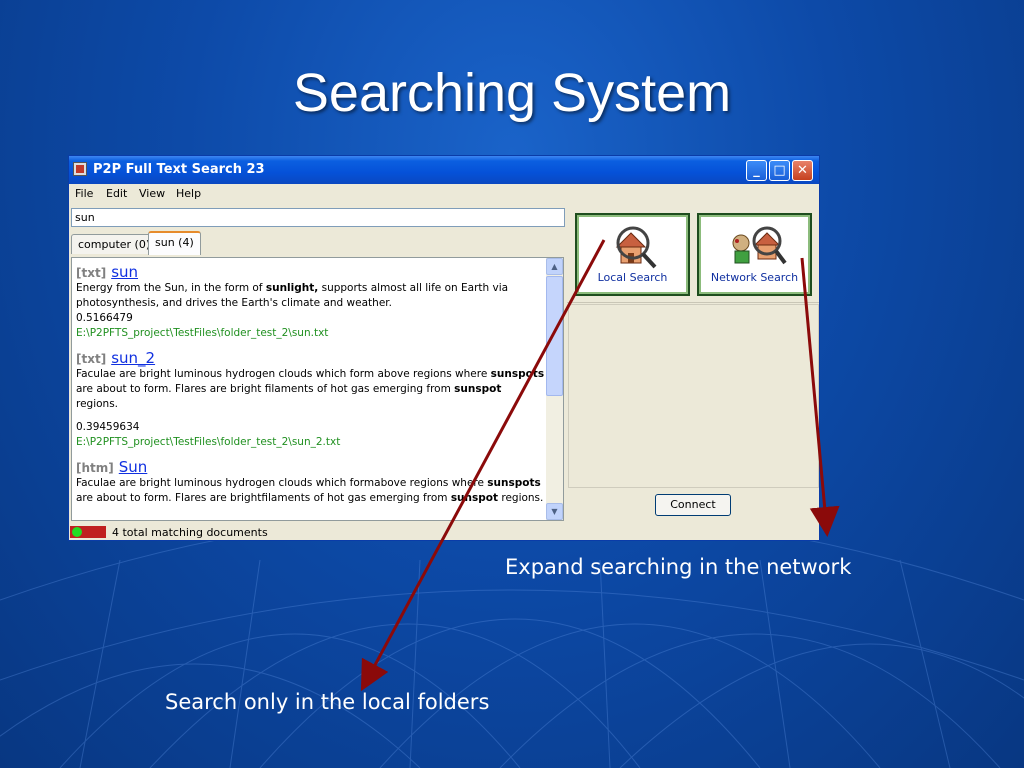 This screenshot has height=768, width=1024. What do you see at coordinates (84, 193) in the screenshot?
I see `menu-file: File` at bounding box center [84, 193].